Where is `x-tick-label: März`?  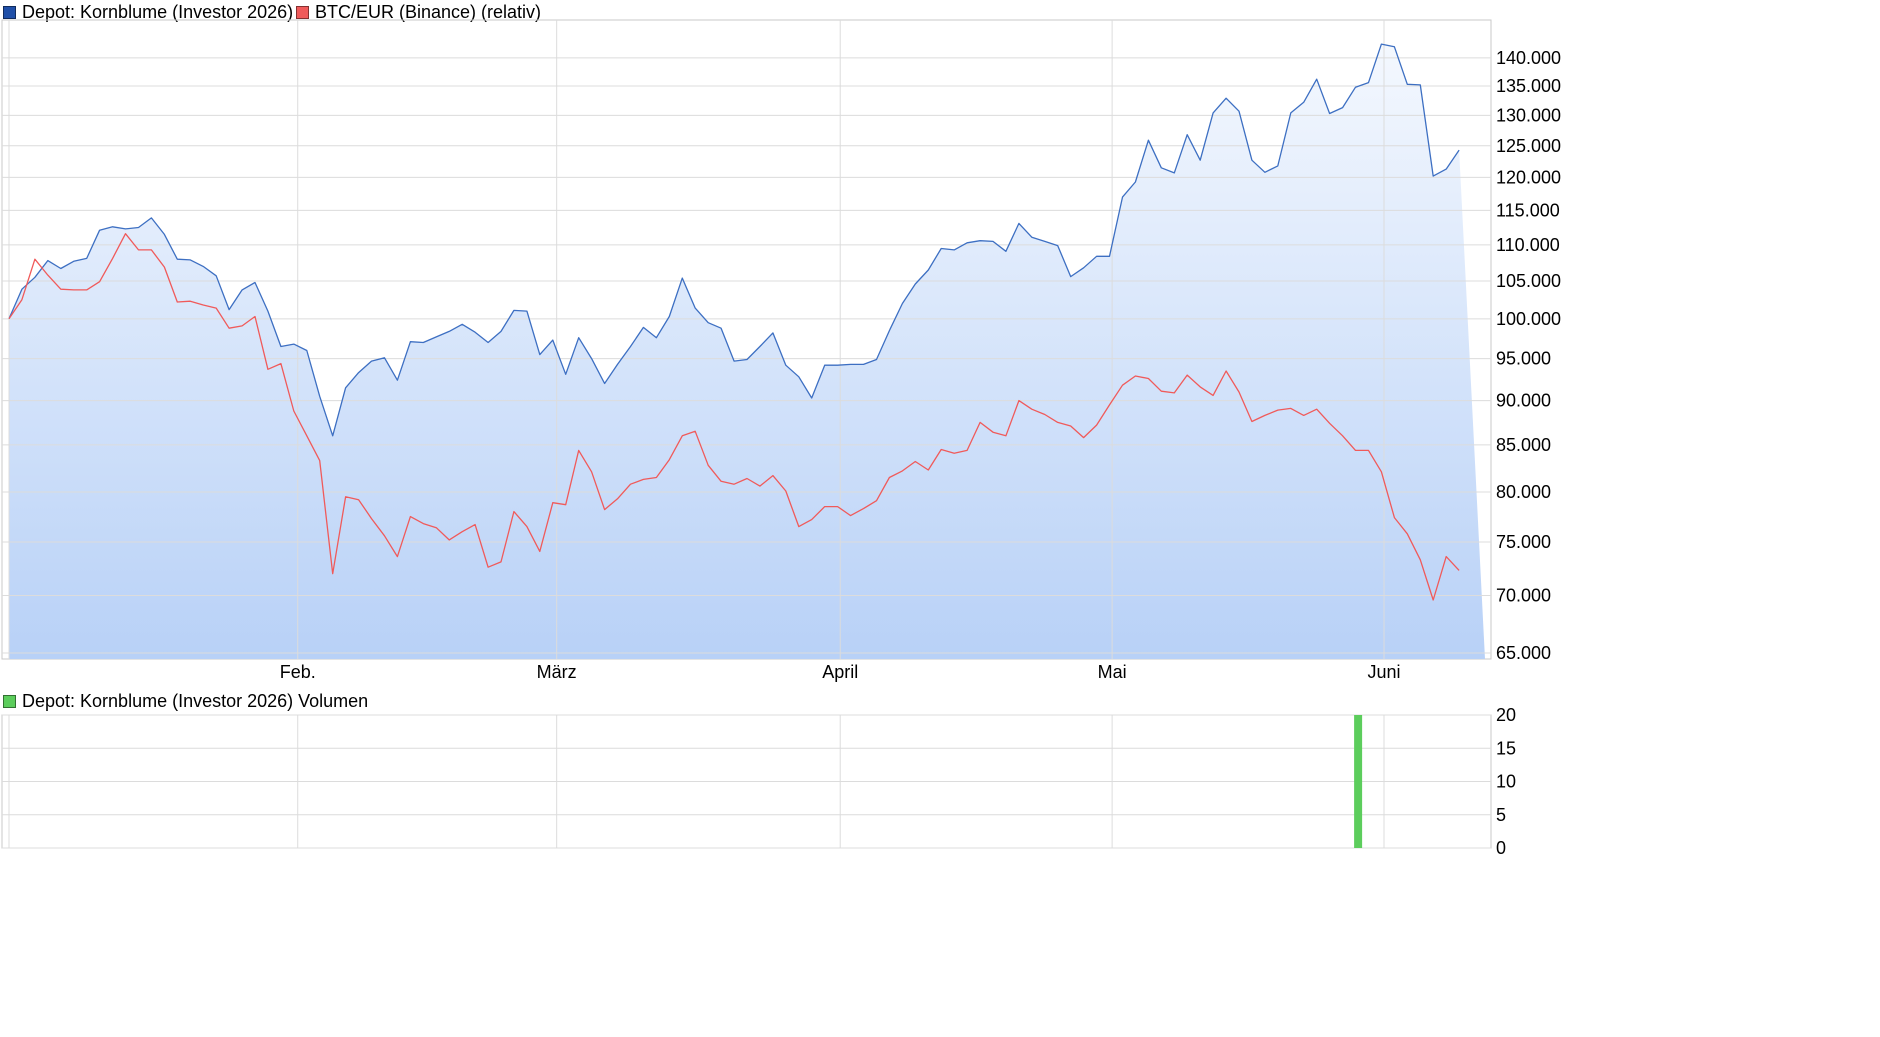
x-tick-label: März is located at coordinates (557, 672).